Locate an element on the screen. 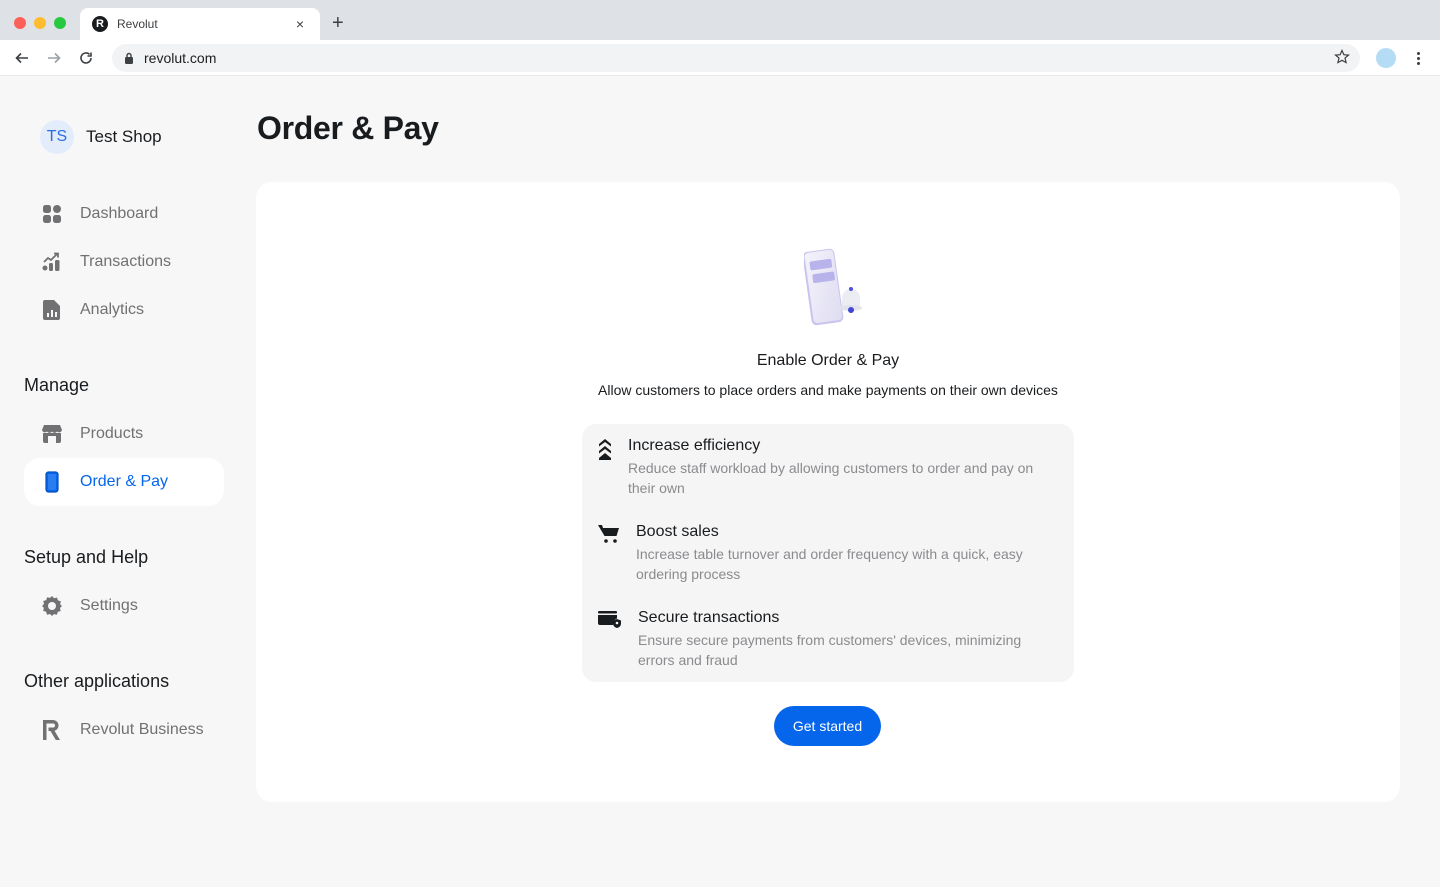 The height and width of the screenshot is (887, 1440). card-headline: Enable Order & Pay is located at coordinates (828, 360).